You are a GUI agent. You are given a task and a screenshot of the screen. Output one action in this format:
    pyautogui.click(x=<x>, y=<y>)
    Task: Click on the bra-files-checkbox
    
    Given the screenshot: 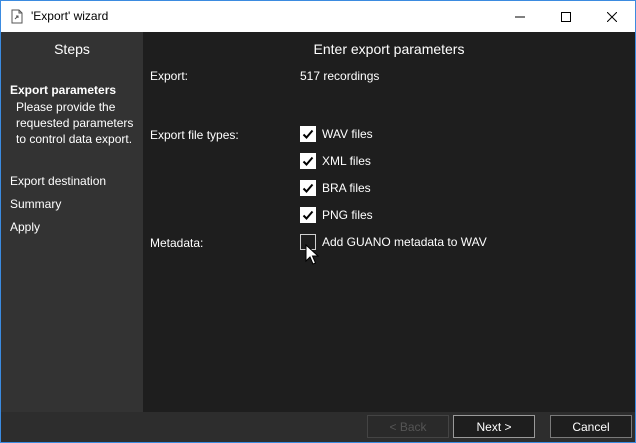 What is the action you would take?
    pyautogui.click(x=308, y=188)
    